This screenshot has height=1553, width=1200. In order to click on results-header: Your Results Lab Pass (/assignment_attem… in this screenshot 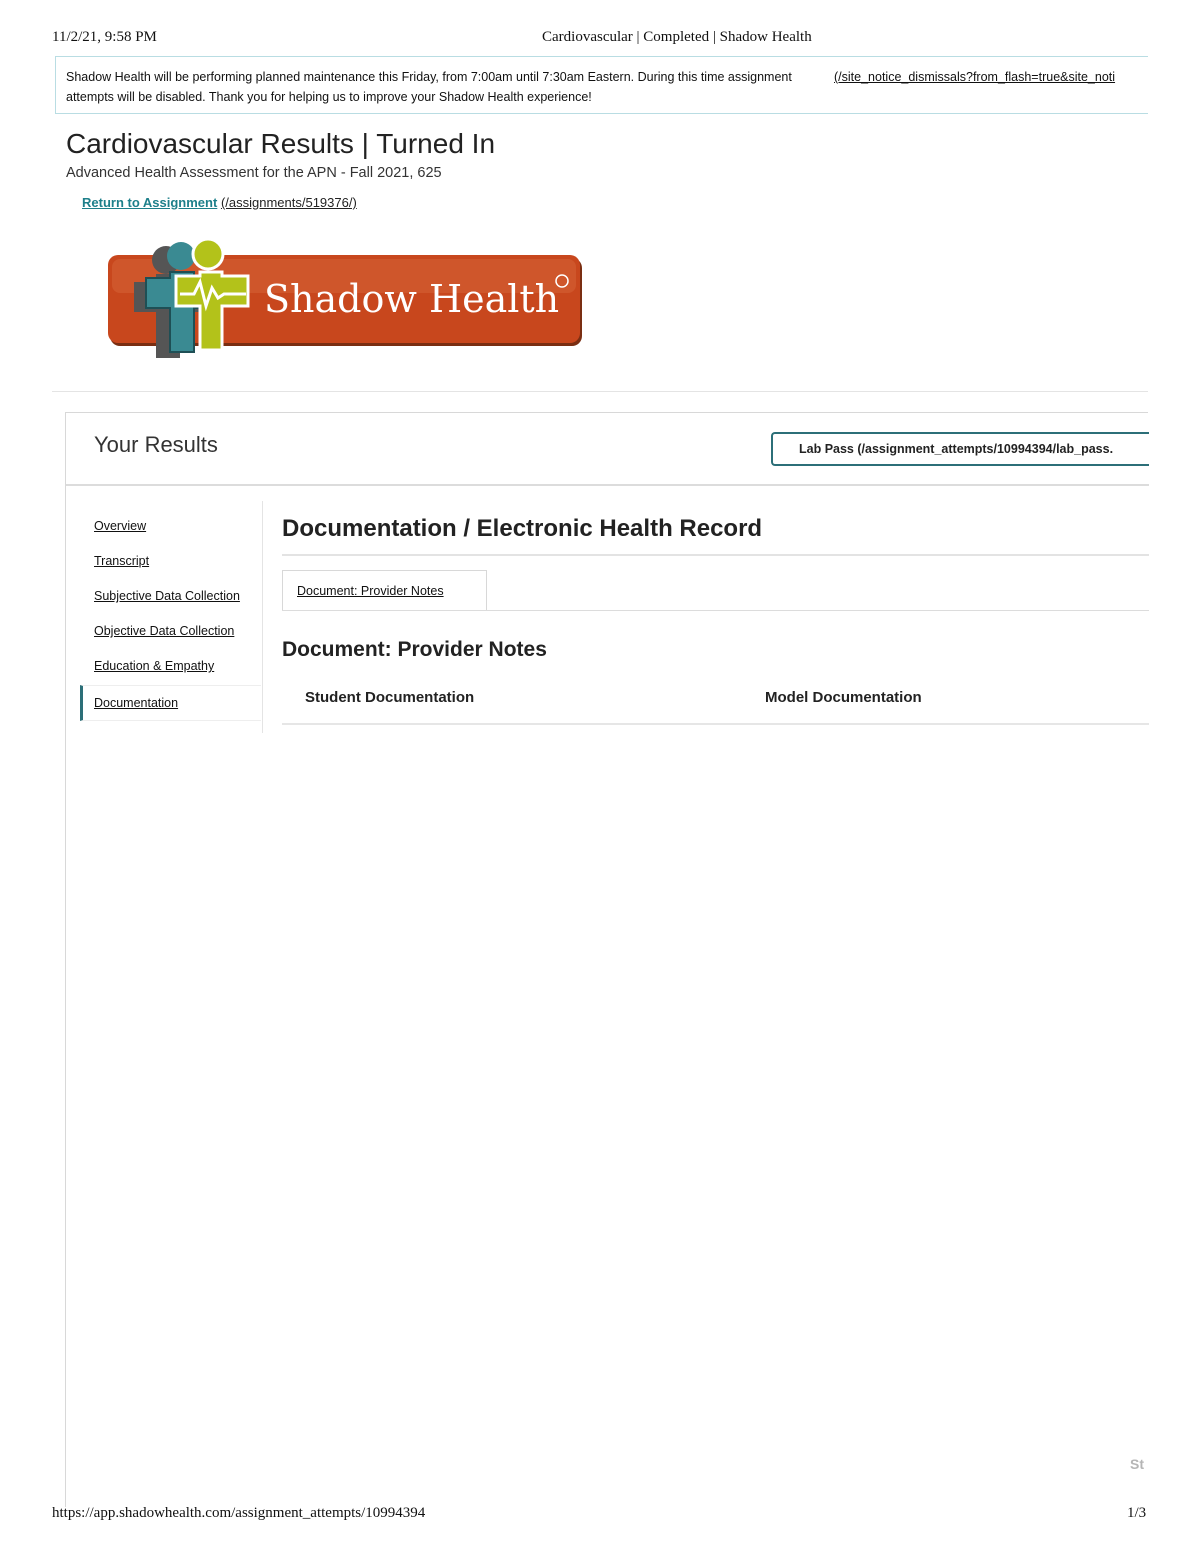, I will do `click(607, 449)`.